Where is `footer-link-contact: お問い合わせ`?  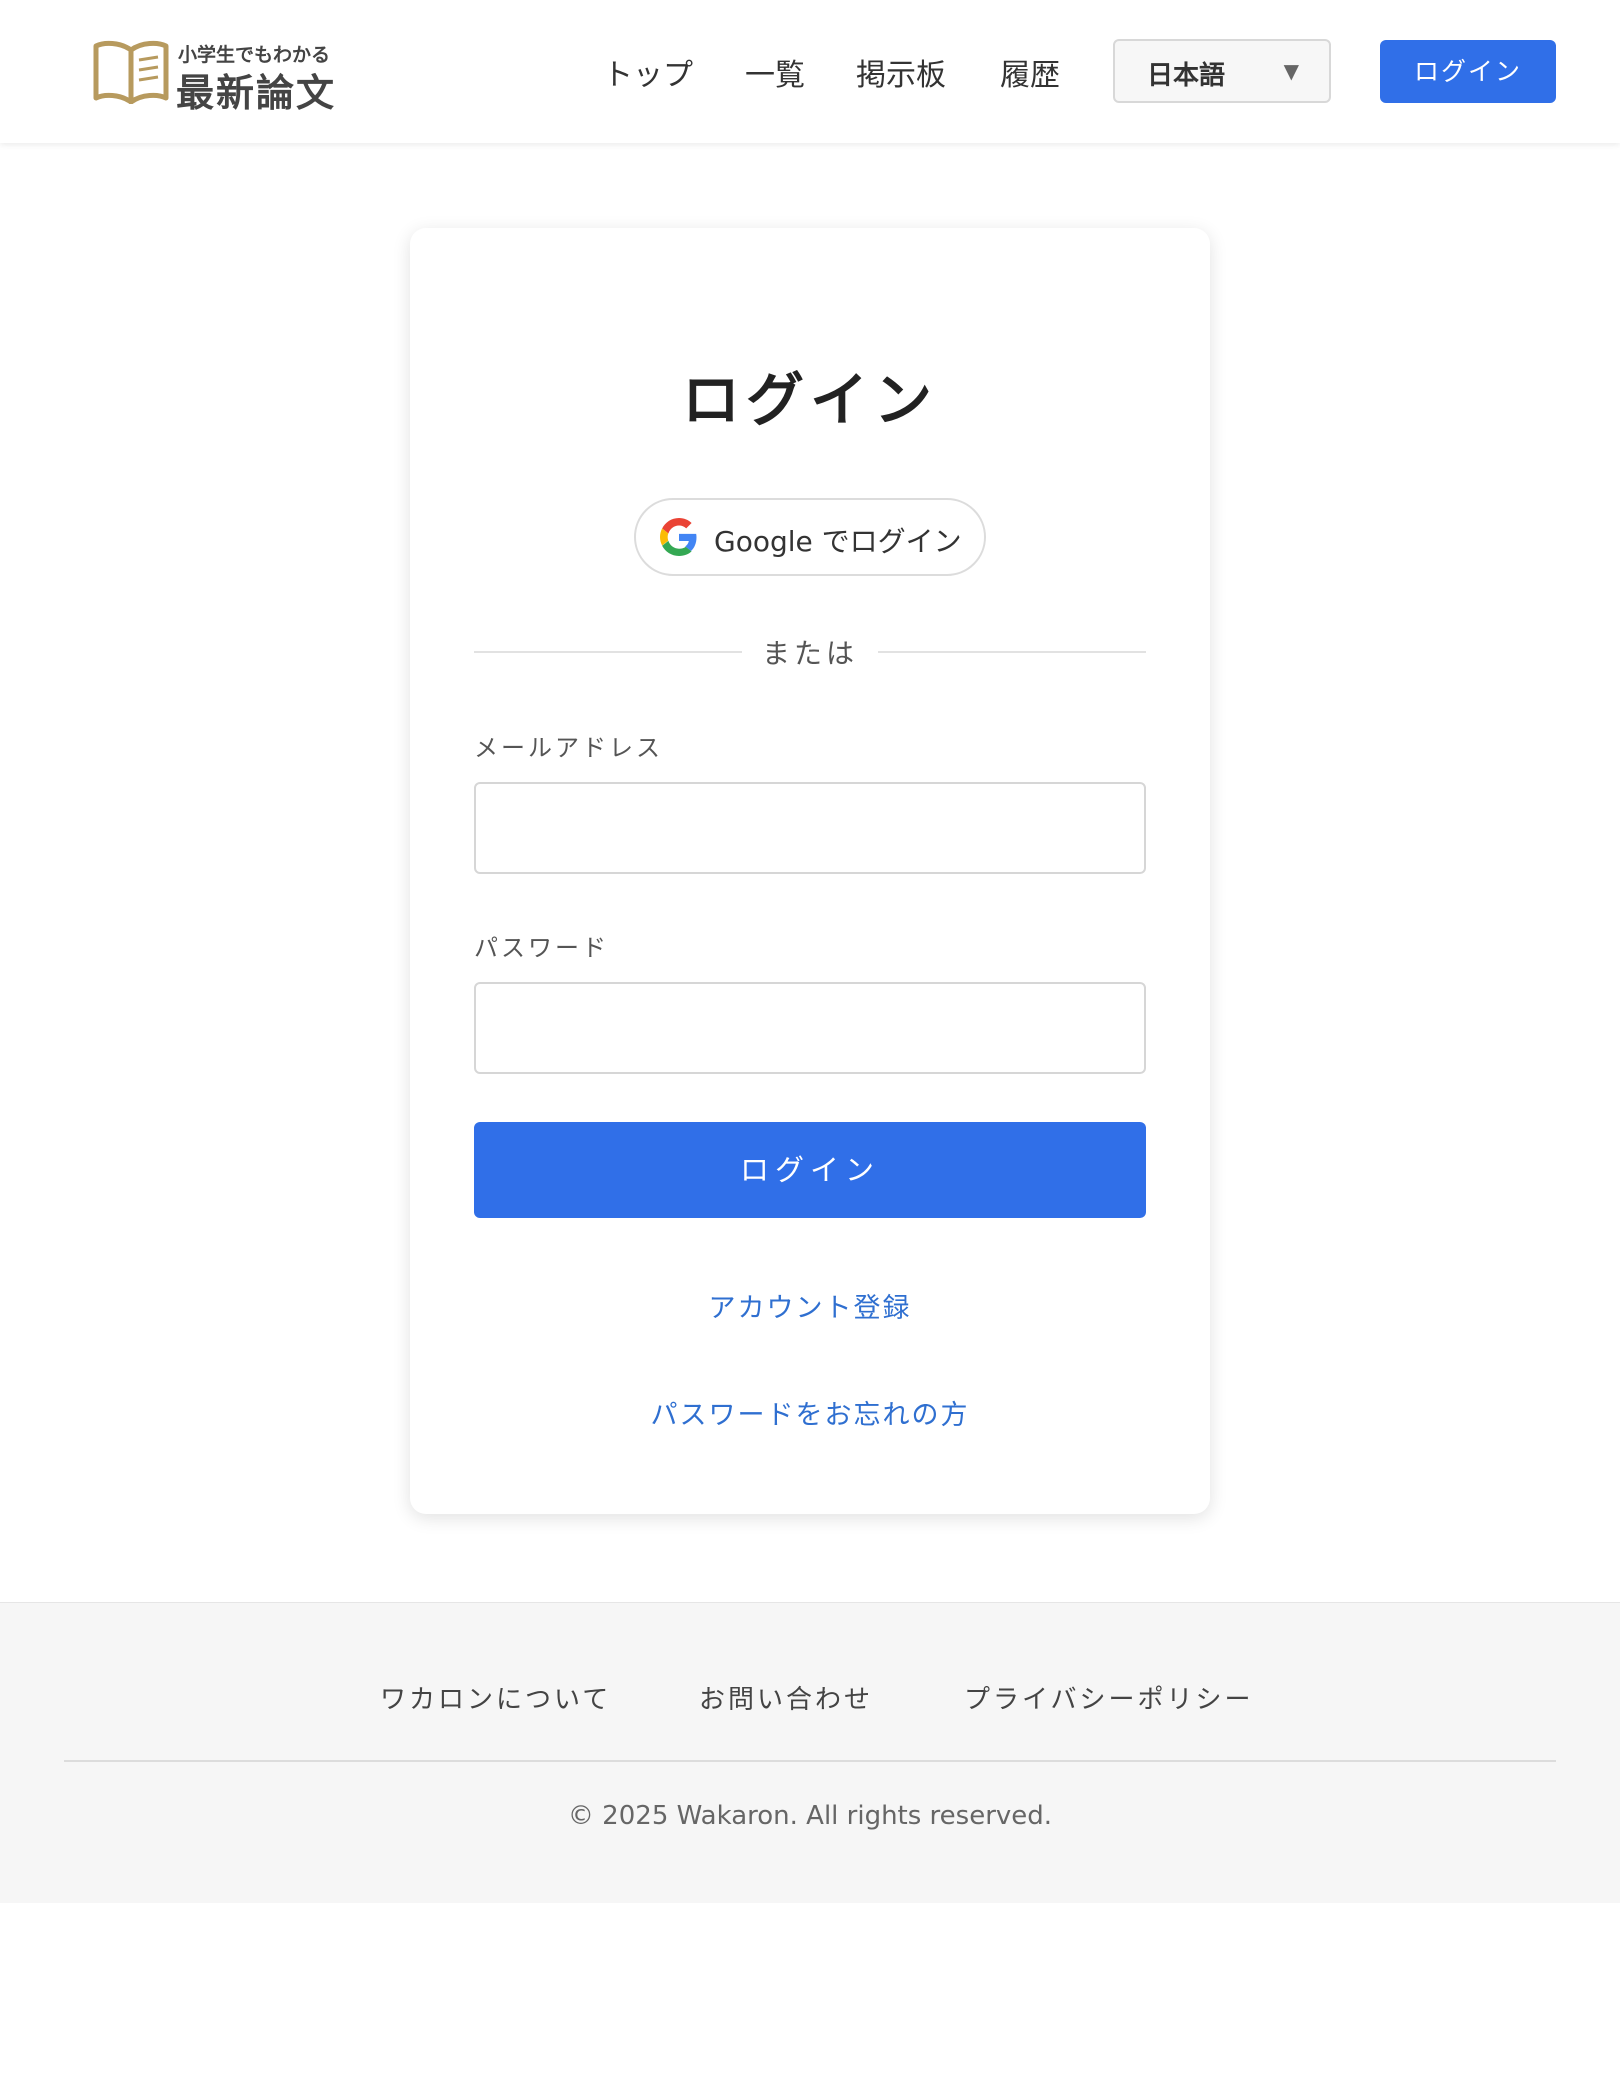
footer-link-contact: お問い合わせ is located at coordinates (786, 1697).